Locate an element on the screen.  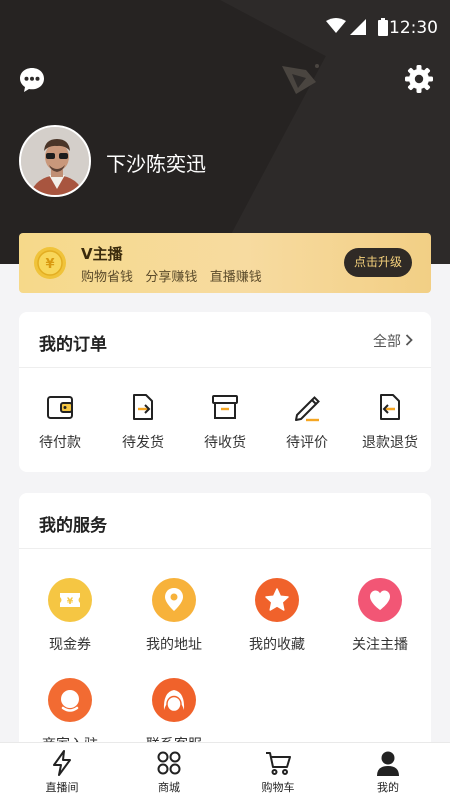
wifi-icon is located at coordinates (336, 25).